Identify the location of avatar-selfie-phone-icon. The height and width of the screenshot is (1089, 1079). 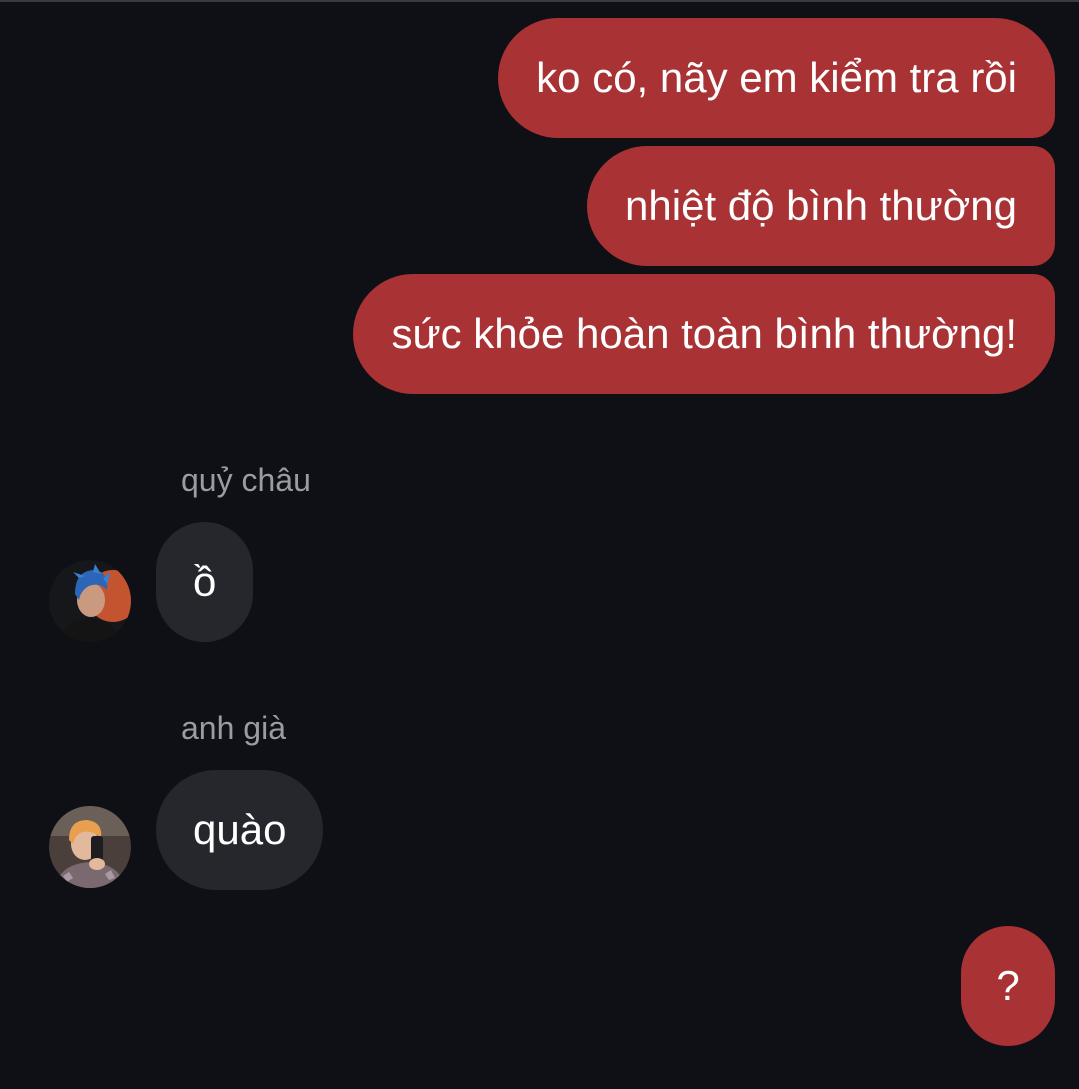
(90, 847).